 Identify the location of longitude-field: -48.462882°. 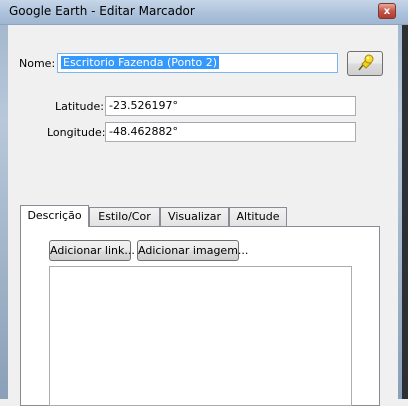
(230, 132).